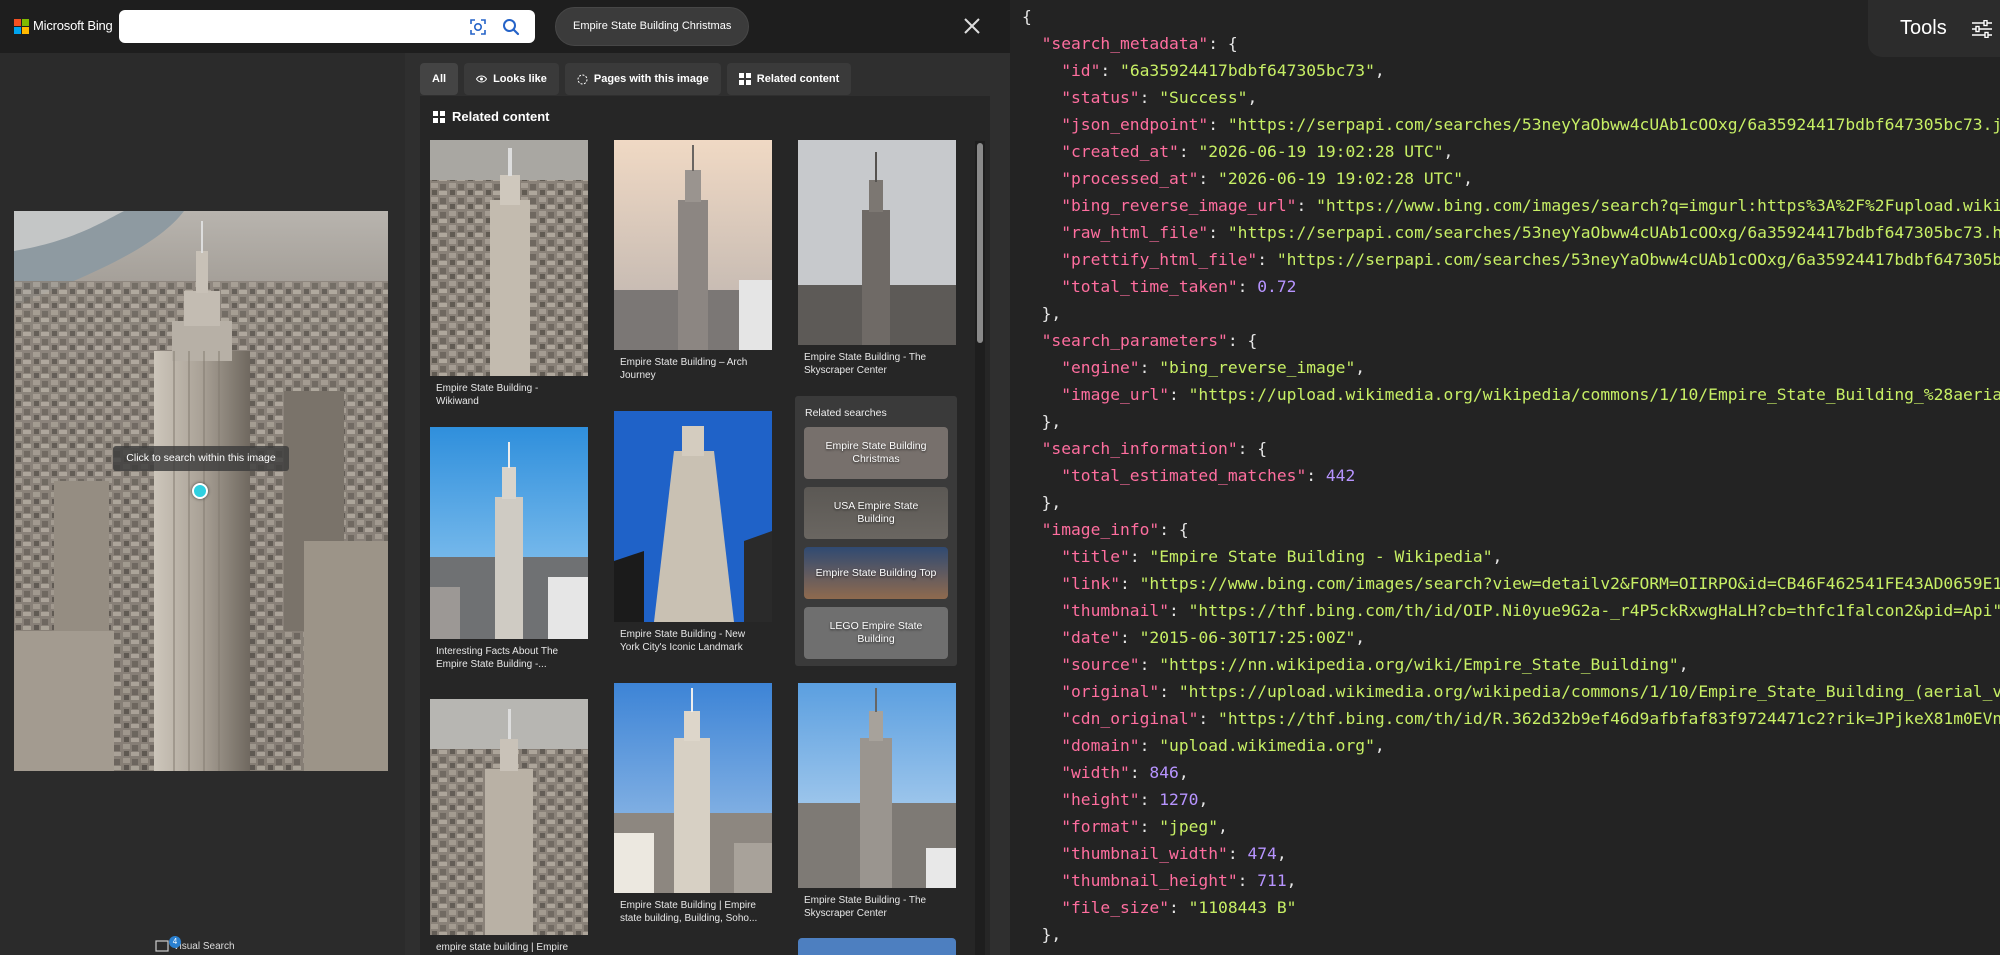 The width and height of the screenshot is (2000, 955). What do you see at coordinates (789, 79) in the screenshot?
I see `tab-related-content: Related content` at bounding box center [789, 79].